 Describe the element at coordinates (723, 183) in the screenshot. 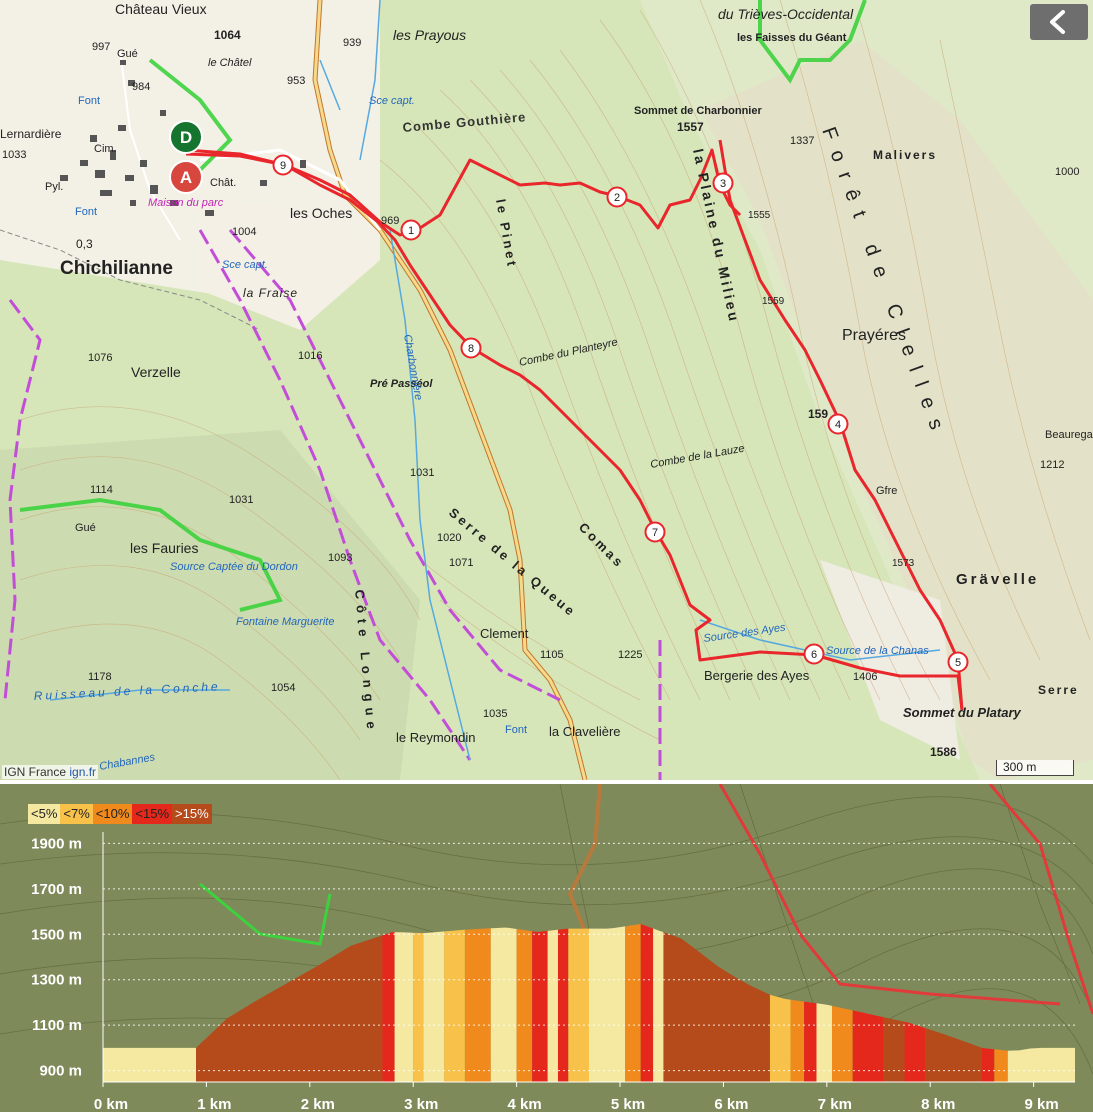

I see `waypoint-3: 3` at that location.